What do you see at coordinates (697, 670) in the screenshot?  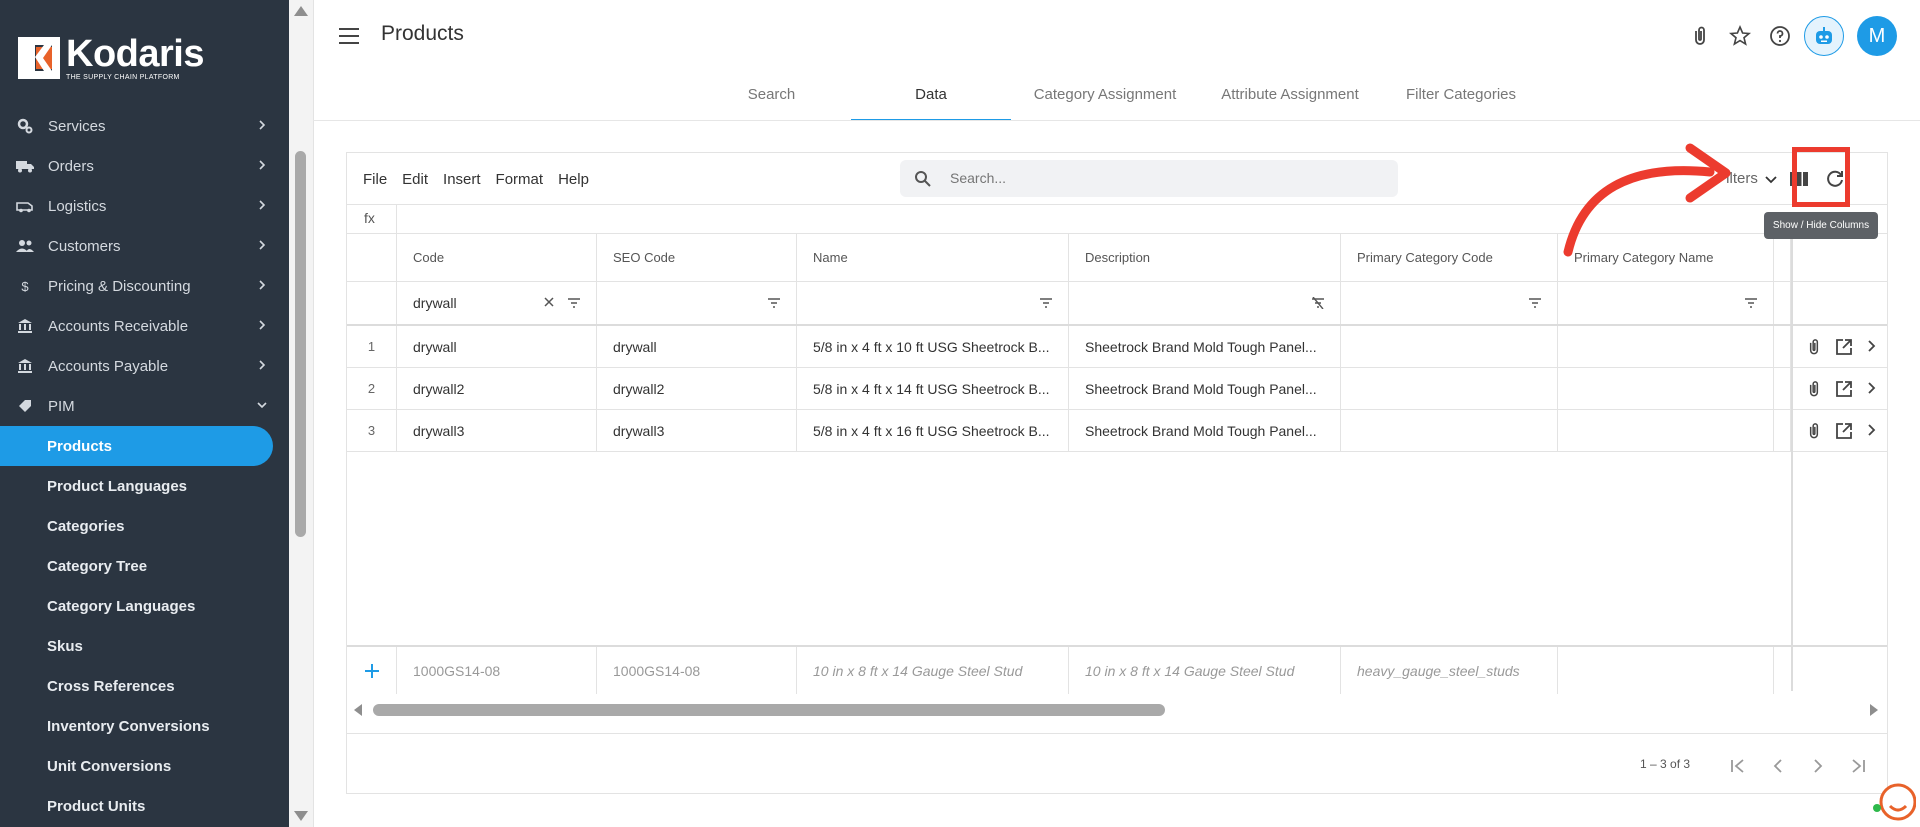 I see `cell-seo-code: 1000GS14-08` at bounding box center [697, 670].